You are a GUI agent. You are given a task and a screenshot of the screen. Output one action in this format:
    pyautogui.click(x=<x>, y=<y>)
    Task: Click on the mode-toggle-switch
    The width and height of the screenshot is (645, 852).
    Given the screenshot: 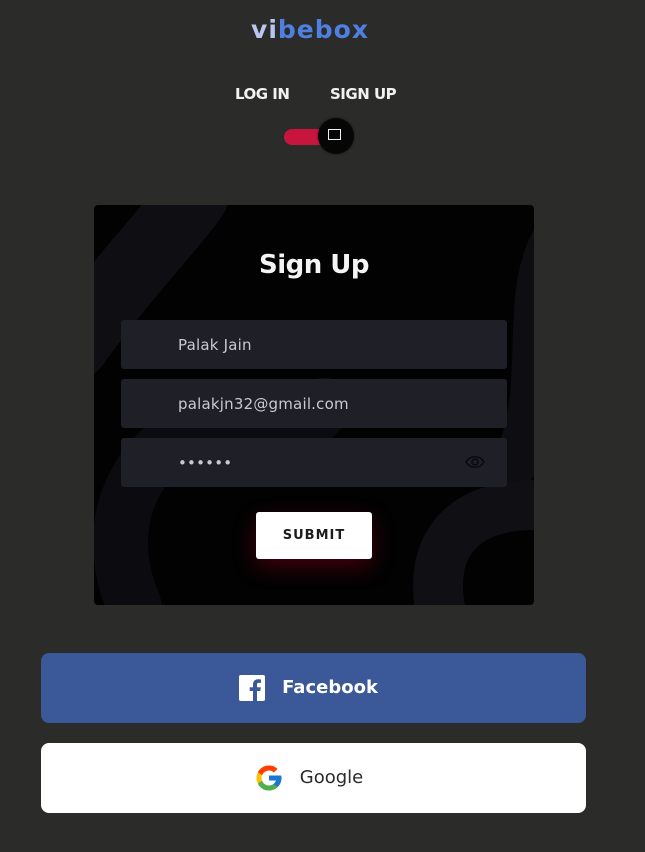 What is the action you would take?
    pyautogui.click(x=319, y=136)
    